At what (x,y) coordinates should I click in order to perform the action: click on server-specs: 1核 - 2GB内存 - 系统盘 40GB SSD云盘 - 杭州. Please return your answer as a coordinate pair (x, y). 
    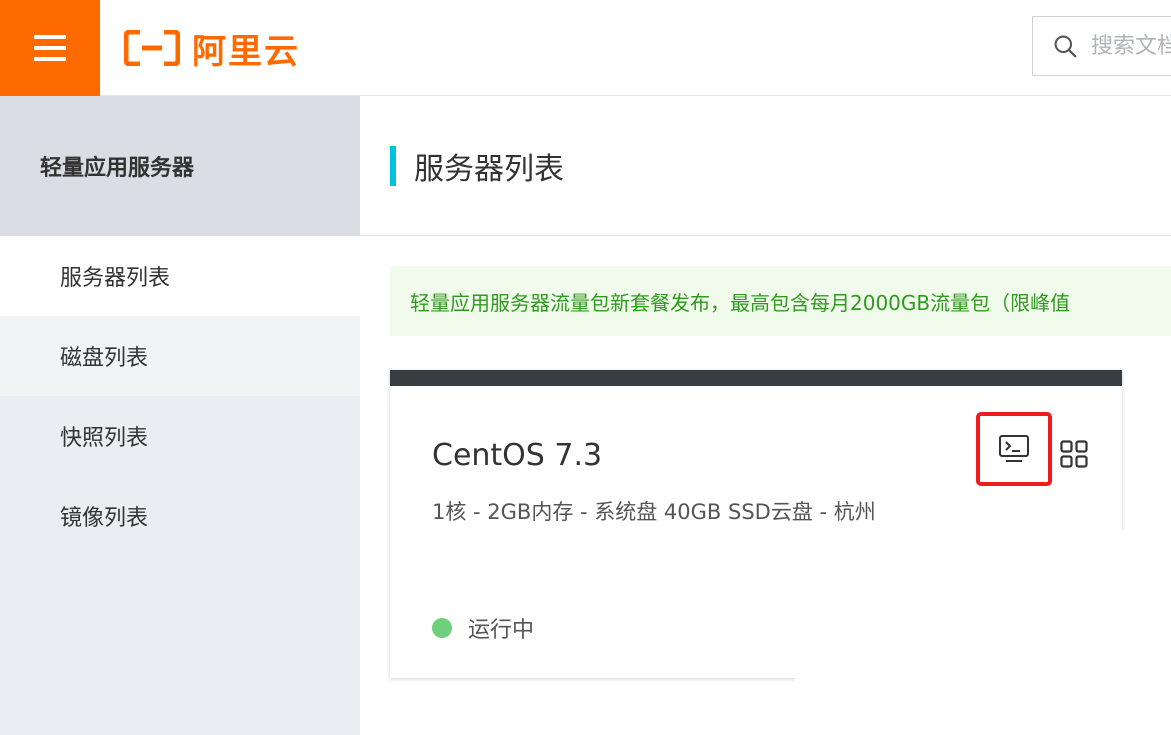
    Looking at the image, I should click on (654, 512).